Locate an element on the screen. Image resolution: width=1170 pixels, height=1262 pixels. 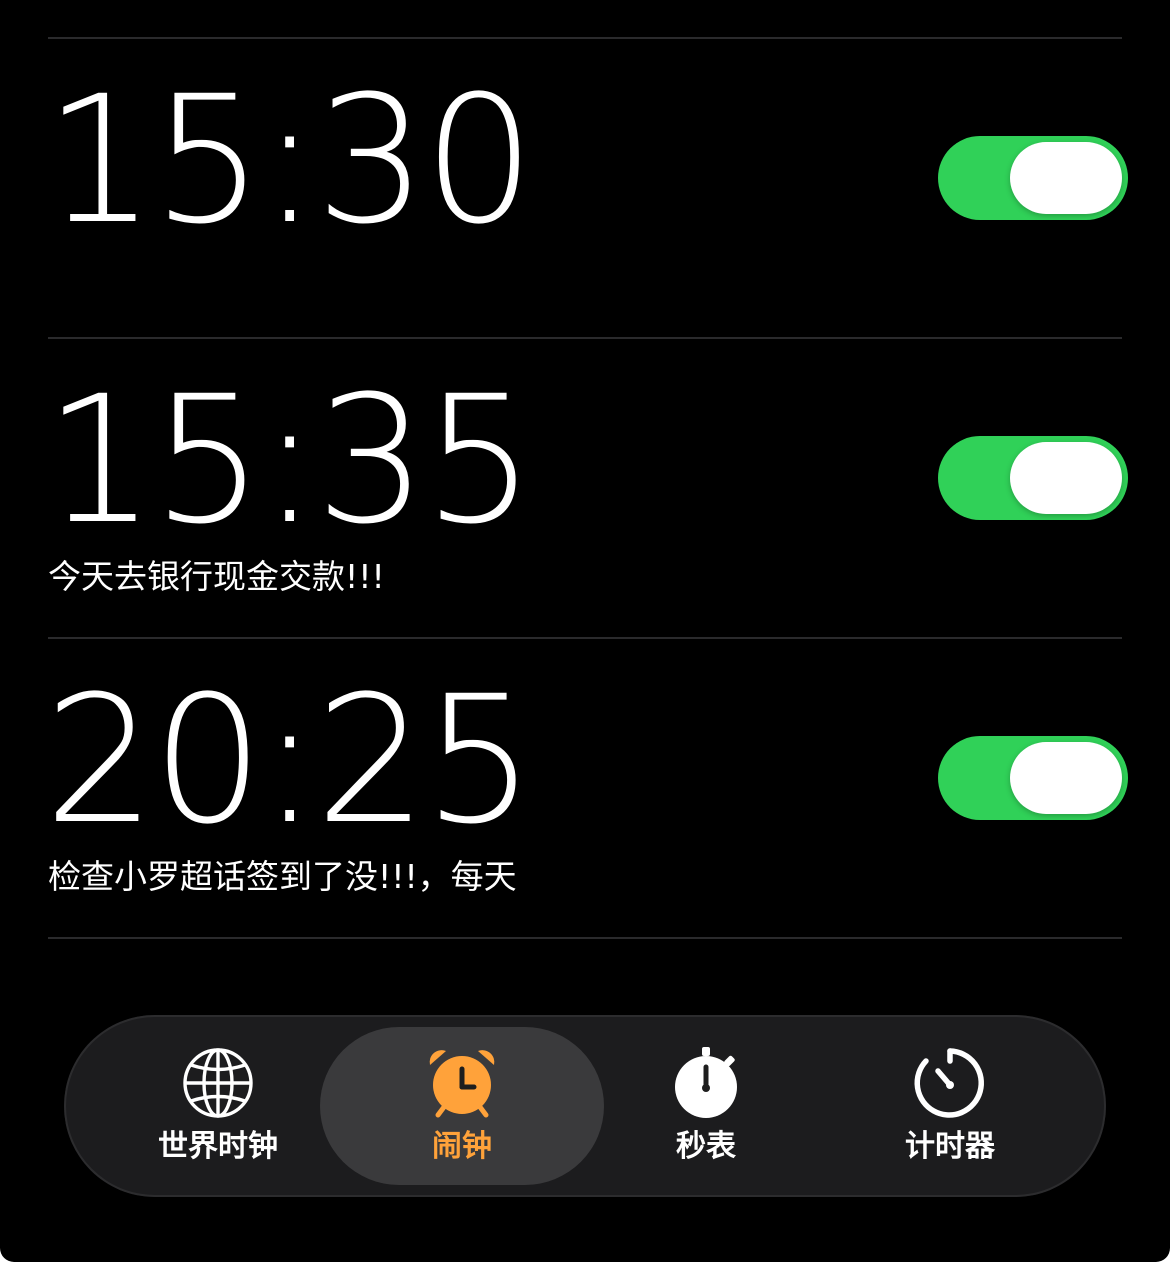
tab-label: 秒表 is located at coordinates (706, 1146).